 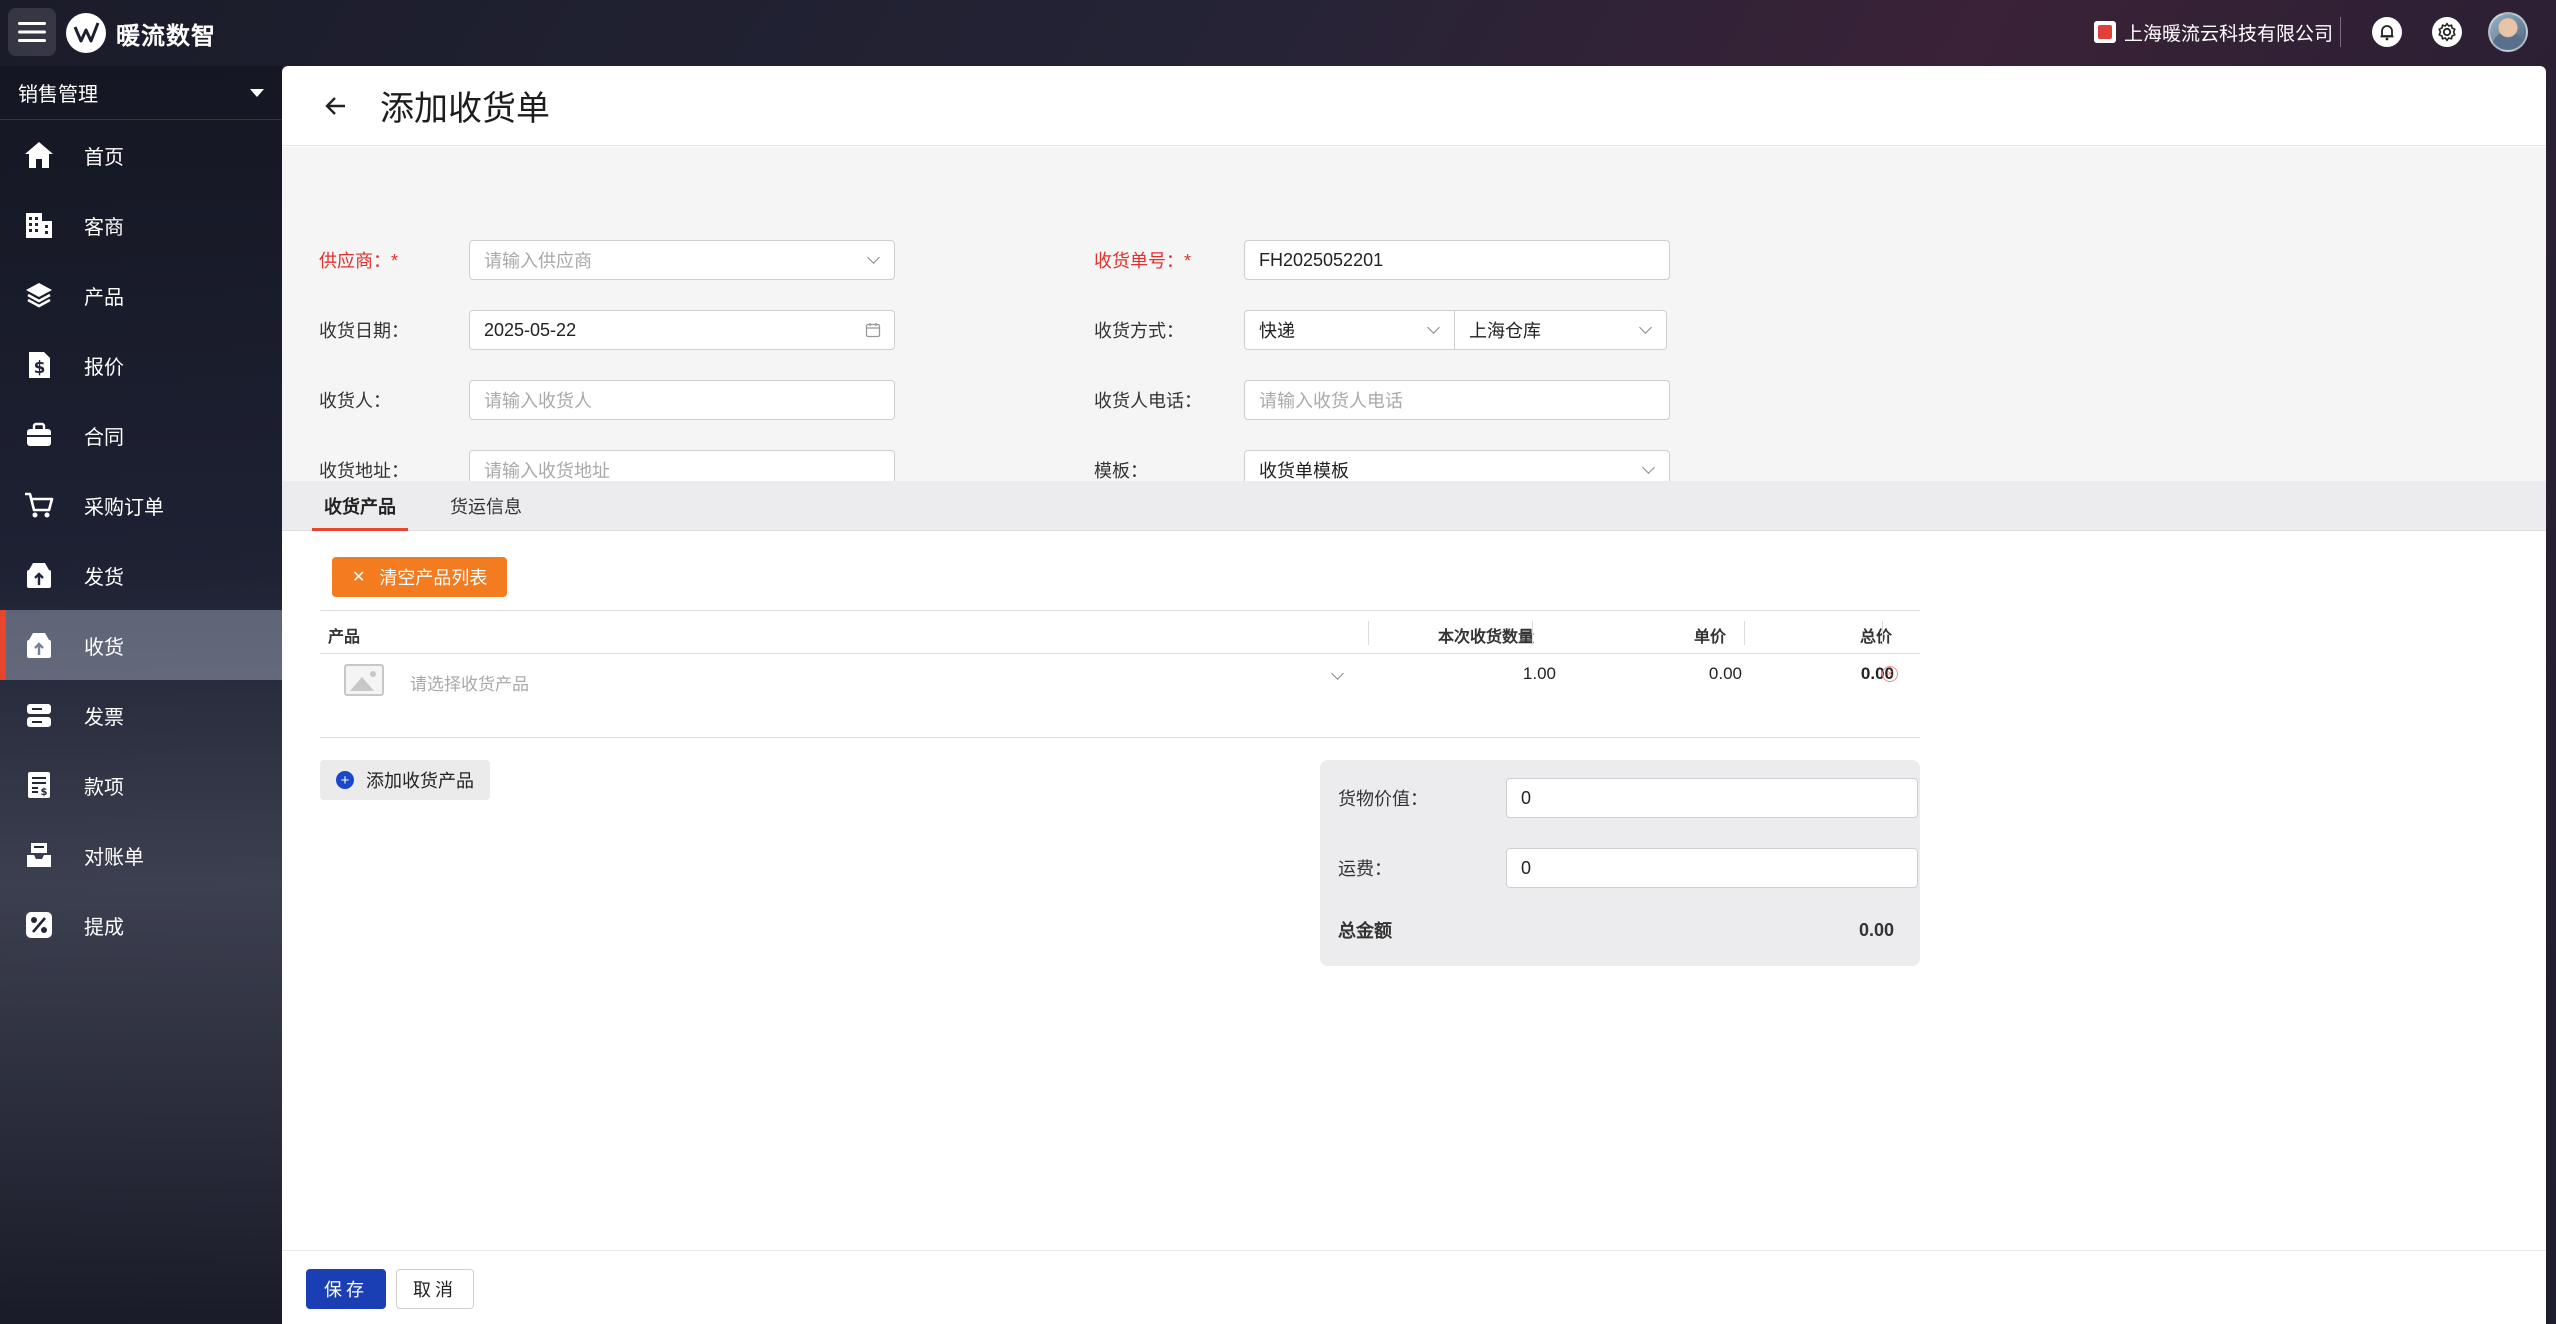 I want to click on quantity-cell: 1.00, so click(x=1468, y=674).